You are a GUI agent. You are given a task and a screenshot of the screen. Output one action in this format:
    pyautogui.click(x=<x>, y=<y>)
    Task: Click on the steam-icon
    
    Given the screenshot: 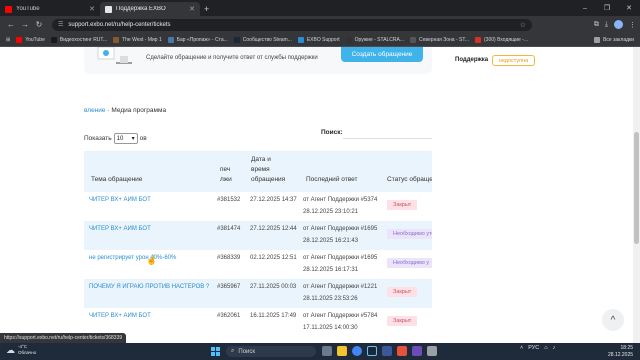 What is the action you would take?
    pyautogui.click(x=372, y=351)
    